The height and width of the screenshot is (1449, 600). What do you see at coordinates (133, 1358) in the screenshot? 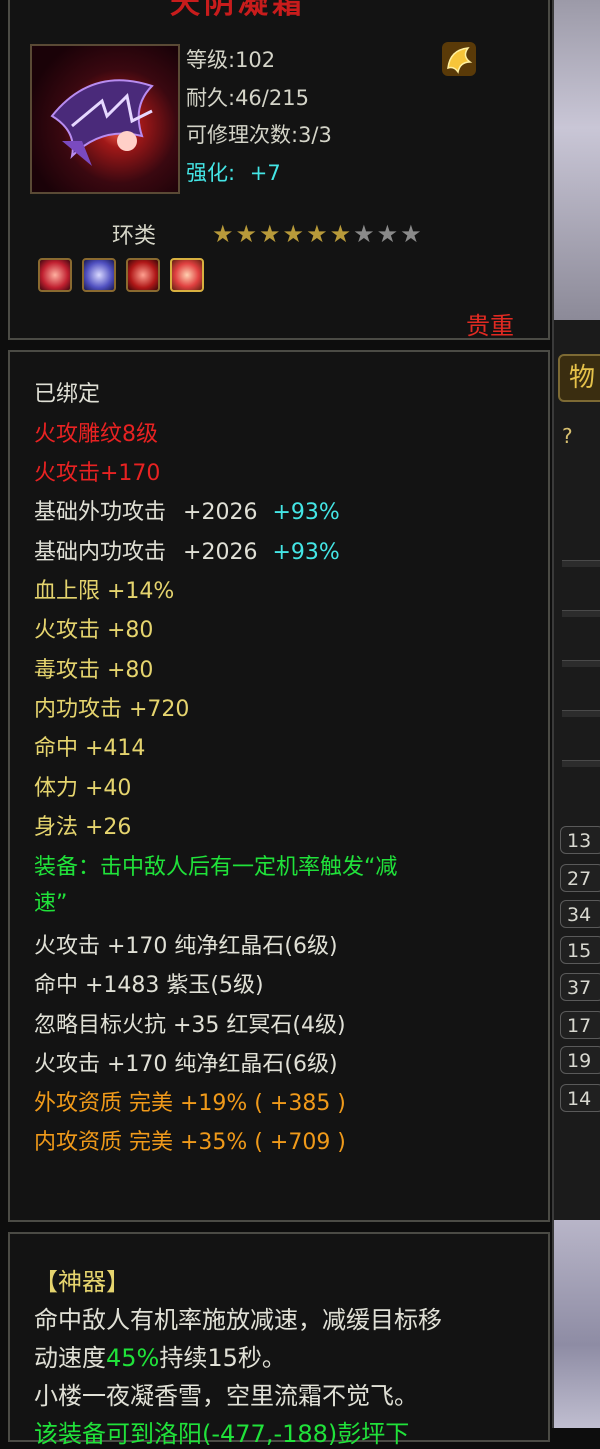
I see `desc-percent: 45%` at bounding box center [133, 1358].